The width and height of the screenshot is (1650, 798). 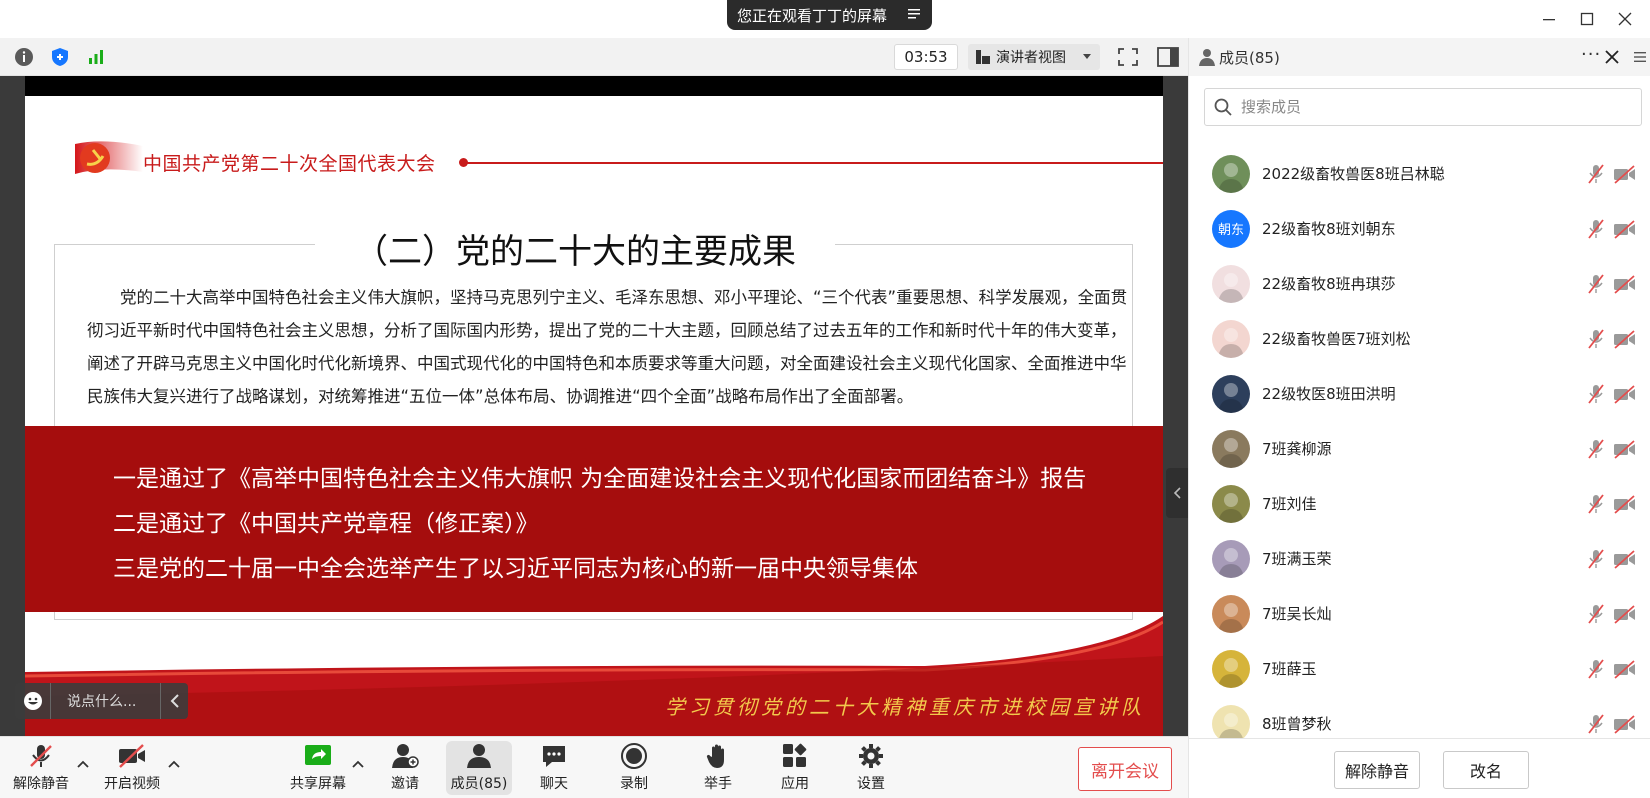 I want to click on screen-share-banner-text: 您正在观看丁丁的屏幕, so click(x=812, y=15).